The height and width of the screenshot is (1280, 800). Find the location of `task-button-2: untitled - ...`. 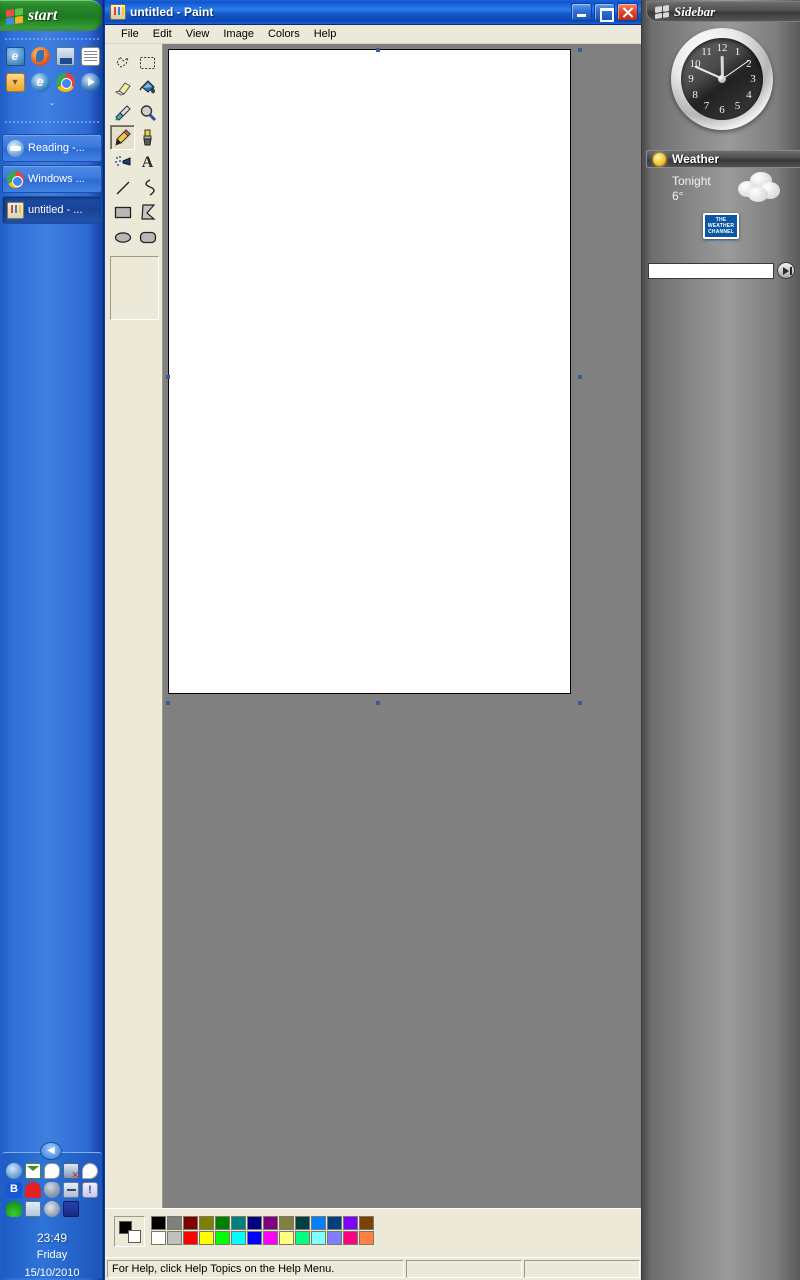

task-button-2: untitled - ... is located at coordinates (52, 210).